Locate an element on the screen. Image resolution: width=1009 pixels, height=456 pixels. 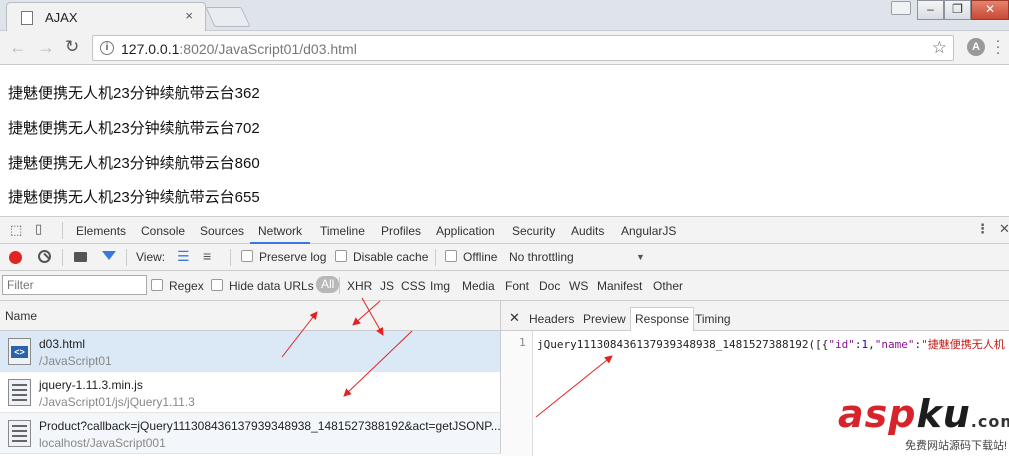
watermark-subtitle: 免费网站源码下载站! is located at coordinates (956, 446).